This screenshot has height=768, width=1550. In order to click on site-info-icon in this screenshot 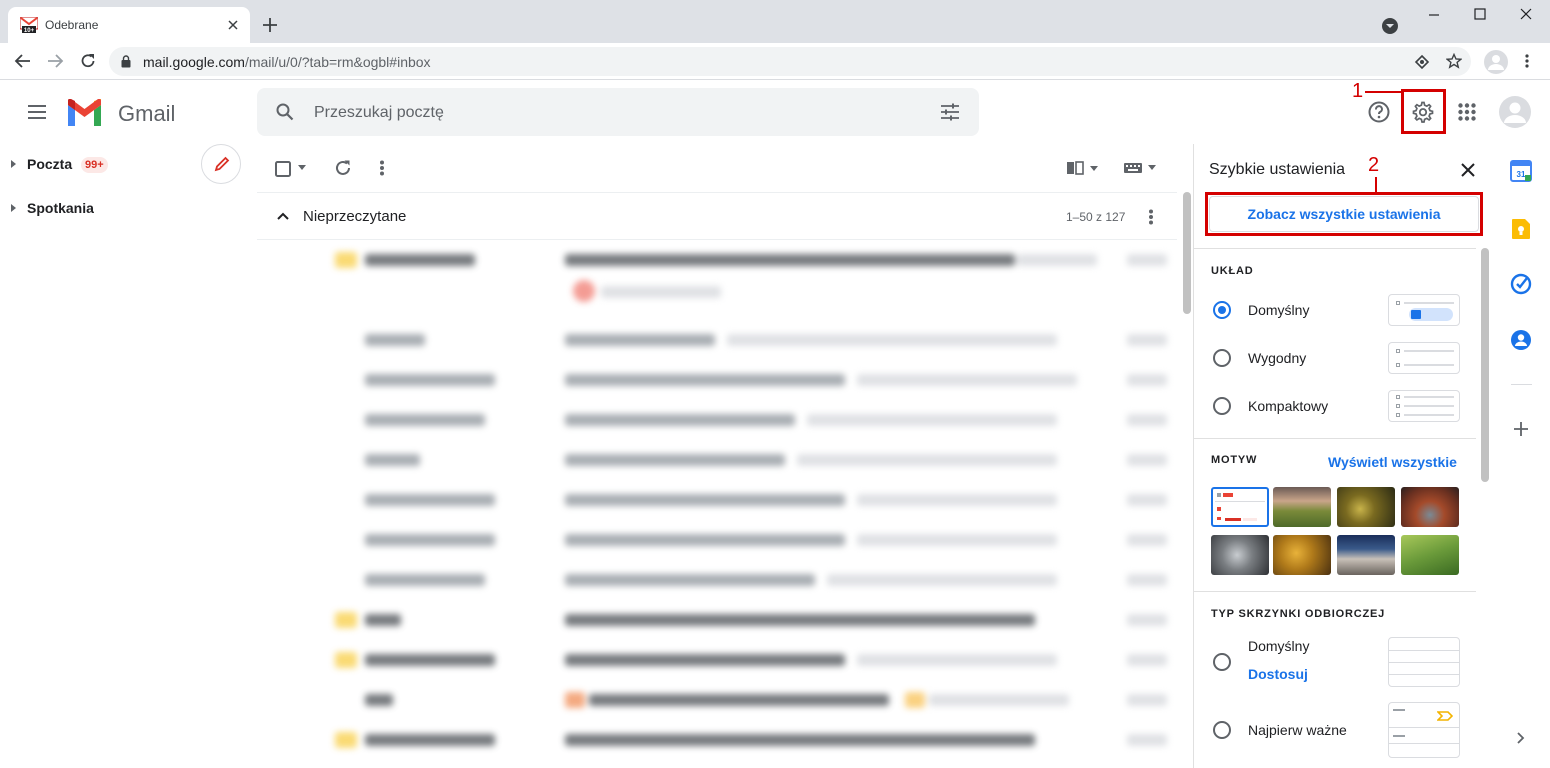, I will do `click(1422, 62)`.